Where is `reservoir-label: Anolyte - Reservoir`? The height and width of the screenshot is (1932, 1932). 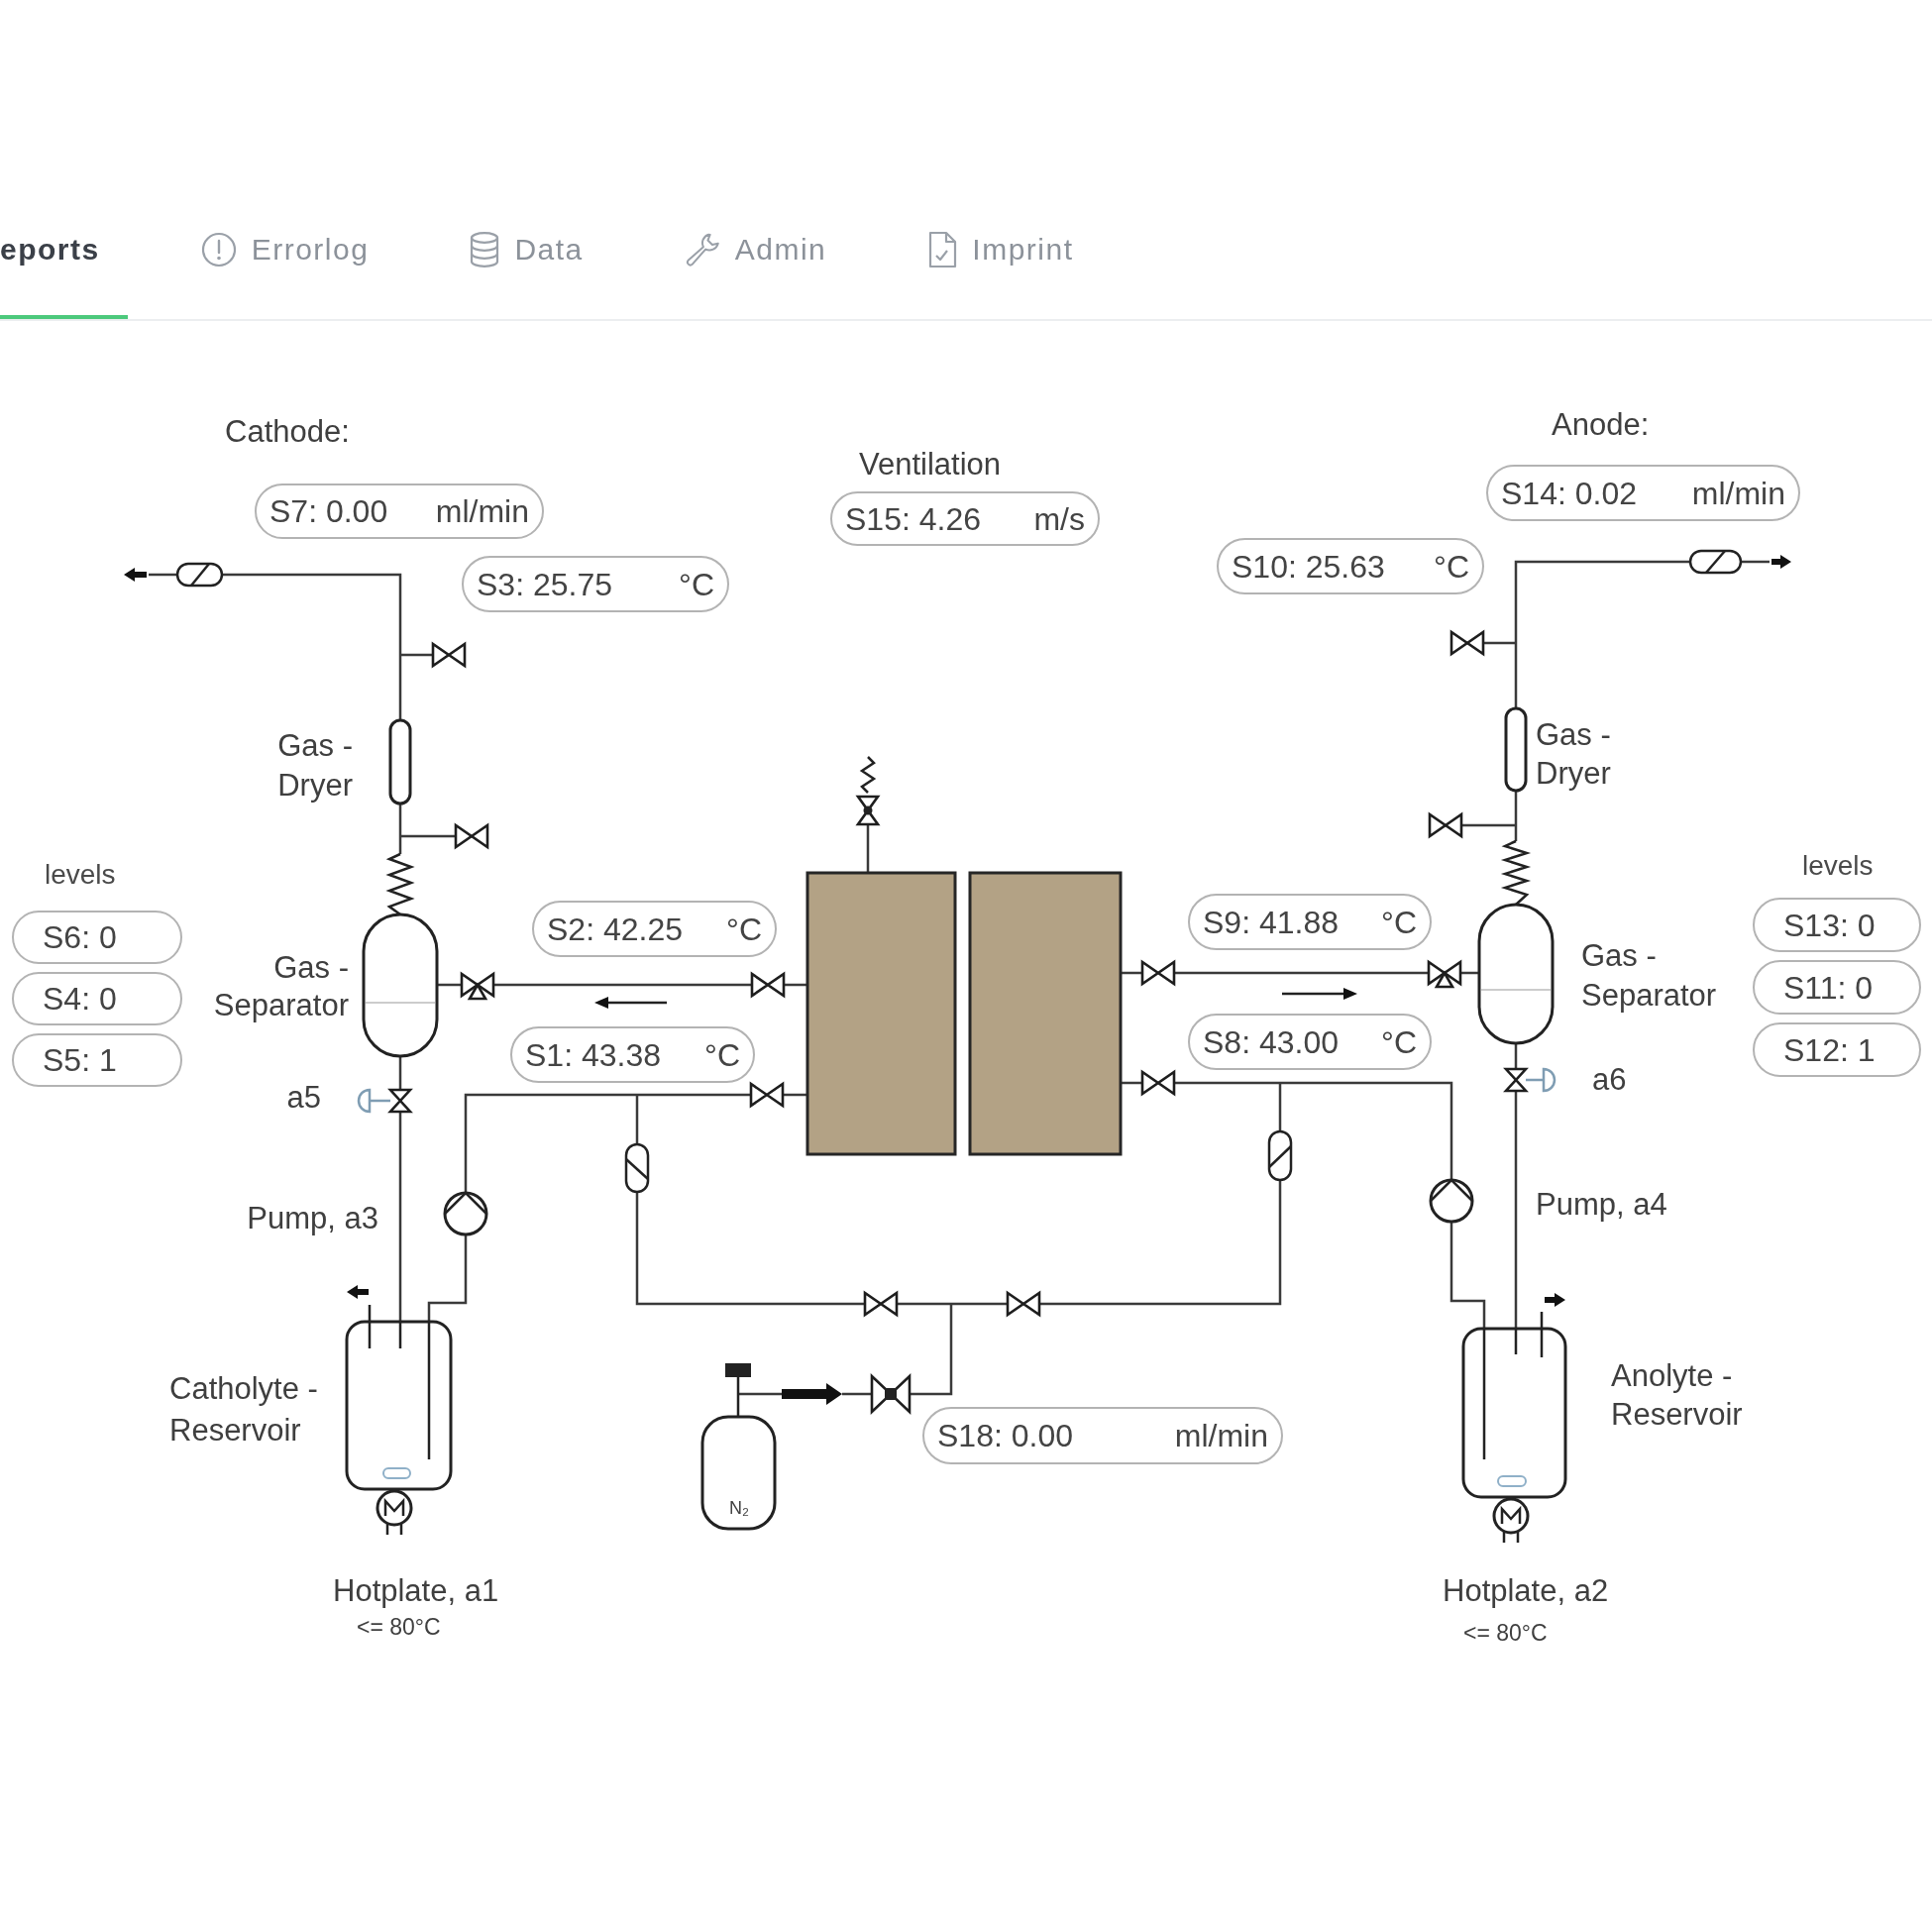 reservoir-label: Anolyte - Reservoir is located at coordinates (1677, 1395).